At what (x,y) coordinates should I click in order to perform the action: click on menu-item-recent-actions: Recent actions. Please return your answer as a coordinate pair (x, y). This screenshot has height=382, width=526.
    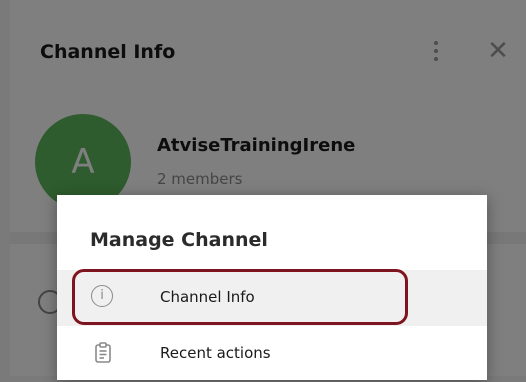
    Looking at the image, I should click on (272, 354).